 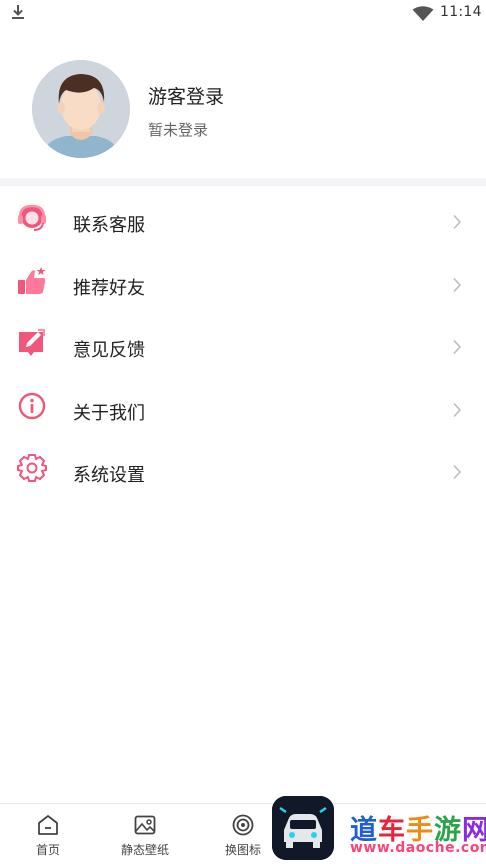 What do you see at coordinates (32, 342) in the screenshot?
I see `feedback-edit-icon` at bounding box center [32, 342].